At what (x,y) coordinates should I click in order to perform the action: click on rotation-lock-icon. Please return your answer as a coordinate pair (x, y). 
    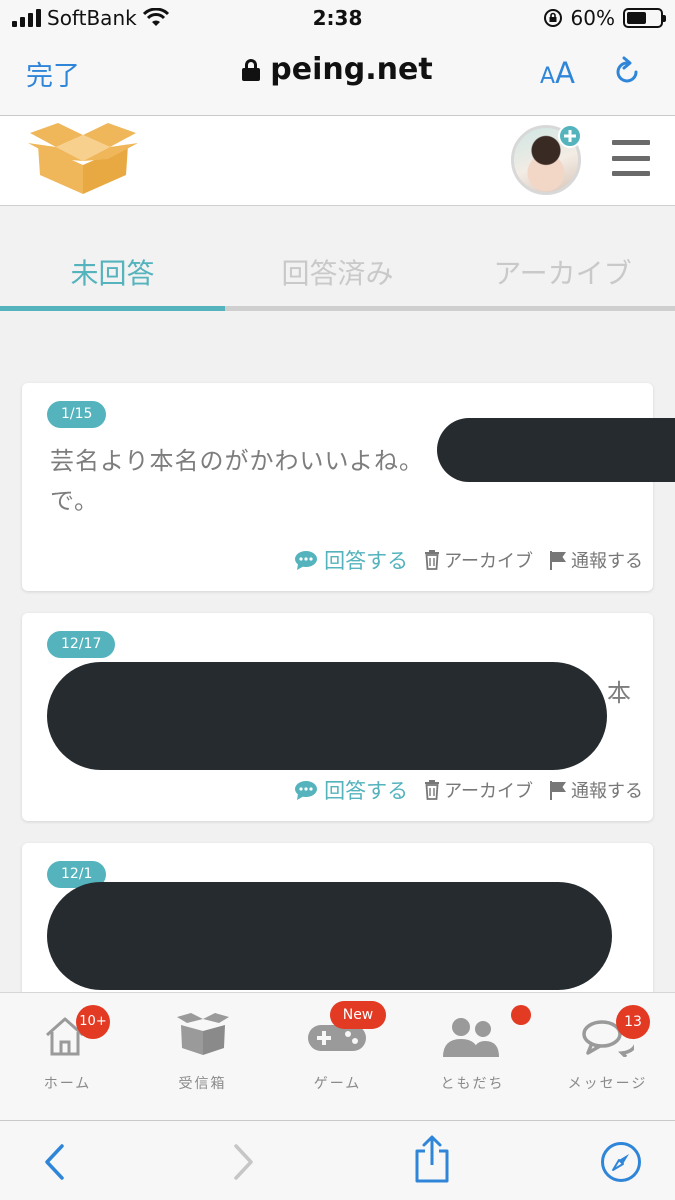
    Looking at the image, I should click on (552, 18).